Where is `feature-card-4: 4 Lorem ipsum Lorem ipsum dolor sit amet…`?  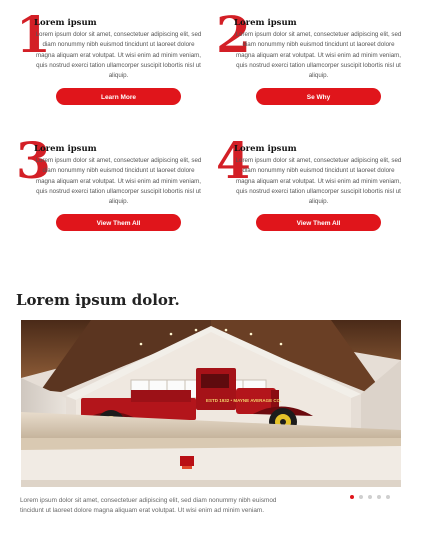
feature-card-4: 4 Lorem ipsum Lorem ipsum dolor sit amet… is located at coordinates (311, 184).